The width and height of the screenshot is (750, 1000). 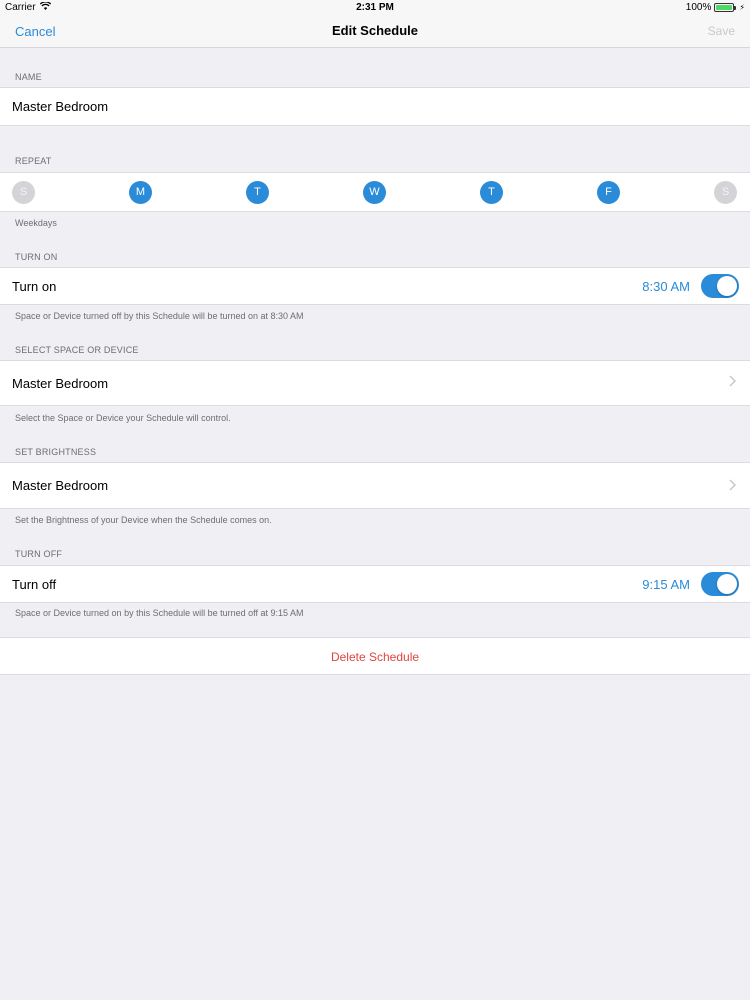 What do you see at coordinates (34, 286) in the screenshot?
I see `turn-on-label: Turn on` at bounding box center [34, 286].